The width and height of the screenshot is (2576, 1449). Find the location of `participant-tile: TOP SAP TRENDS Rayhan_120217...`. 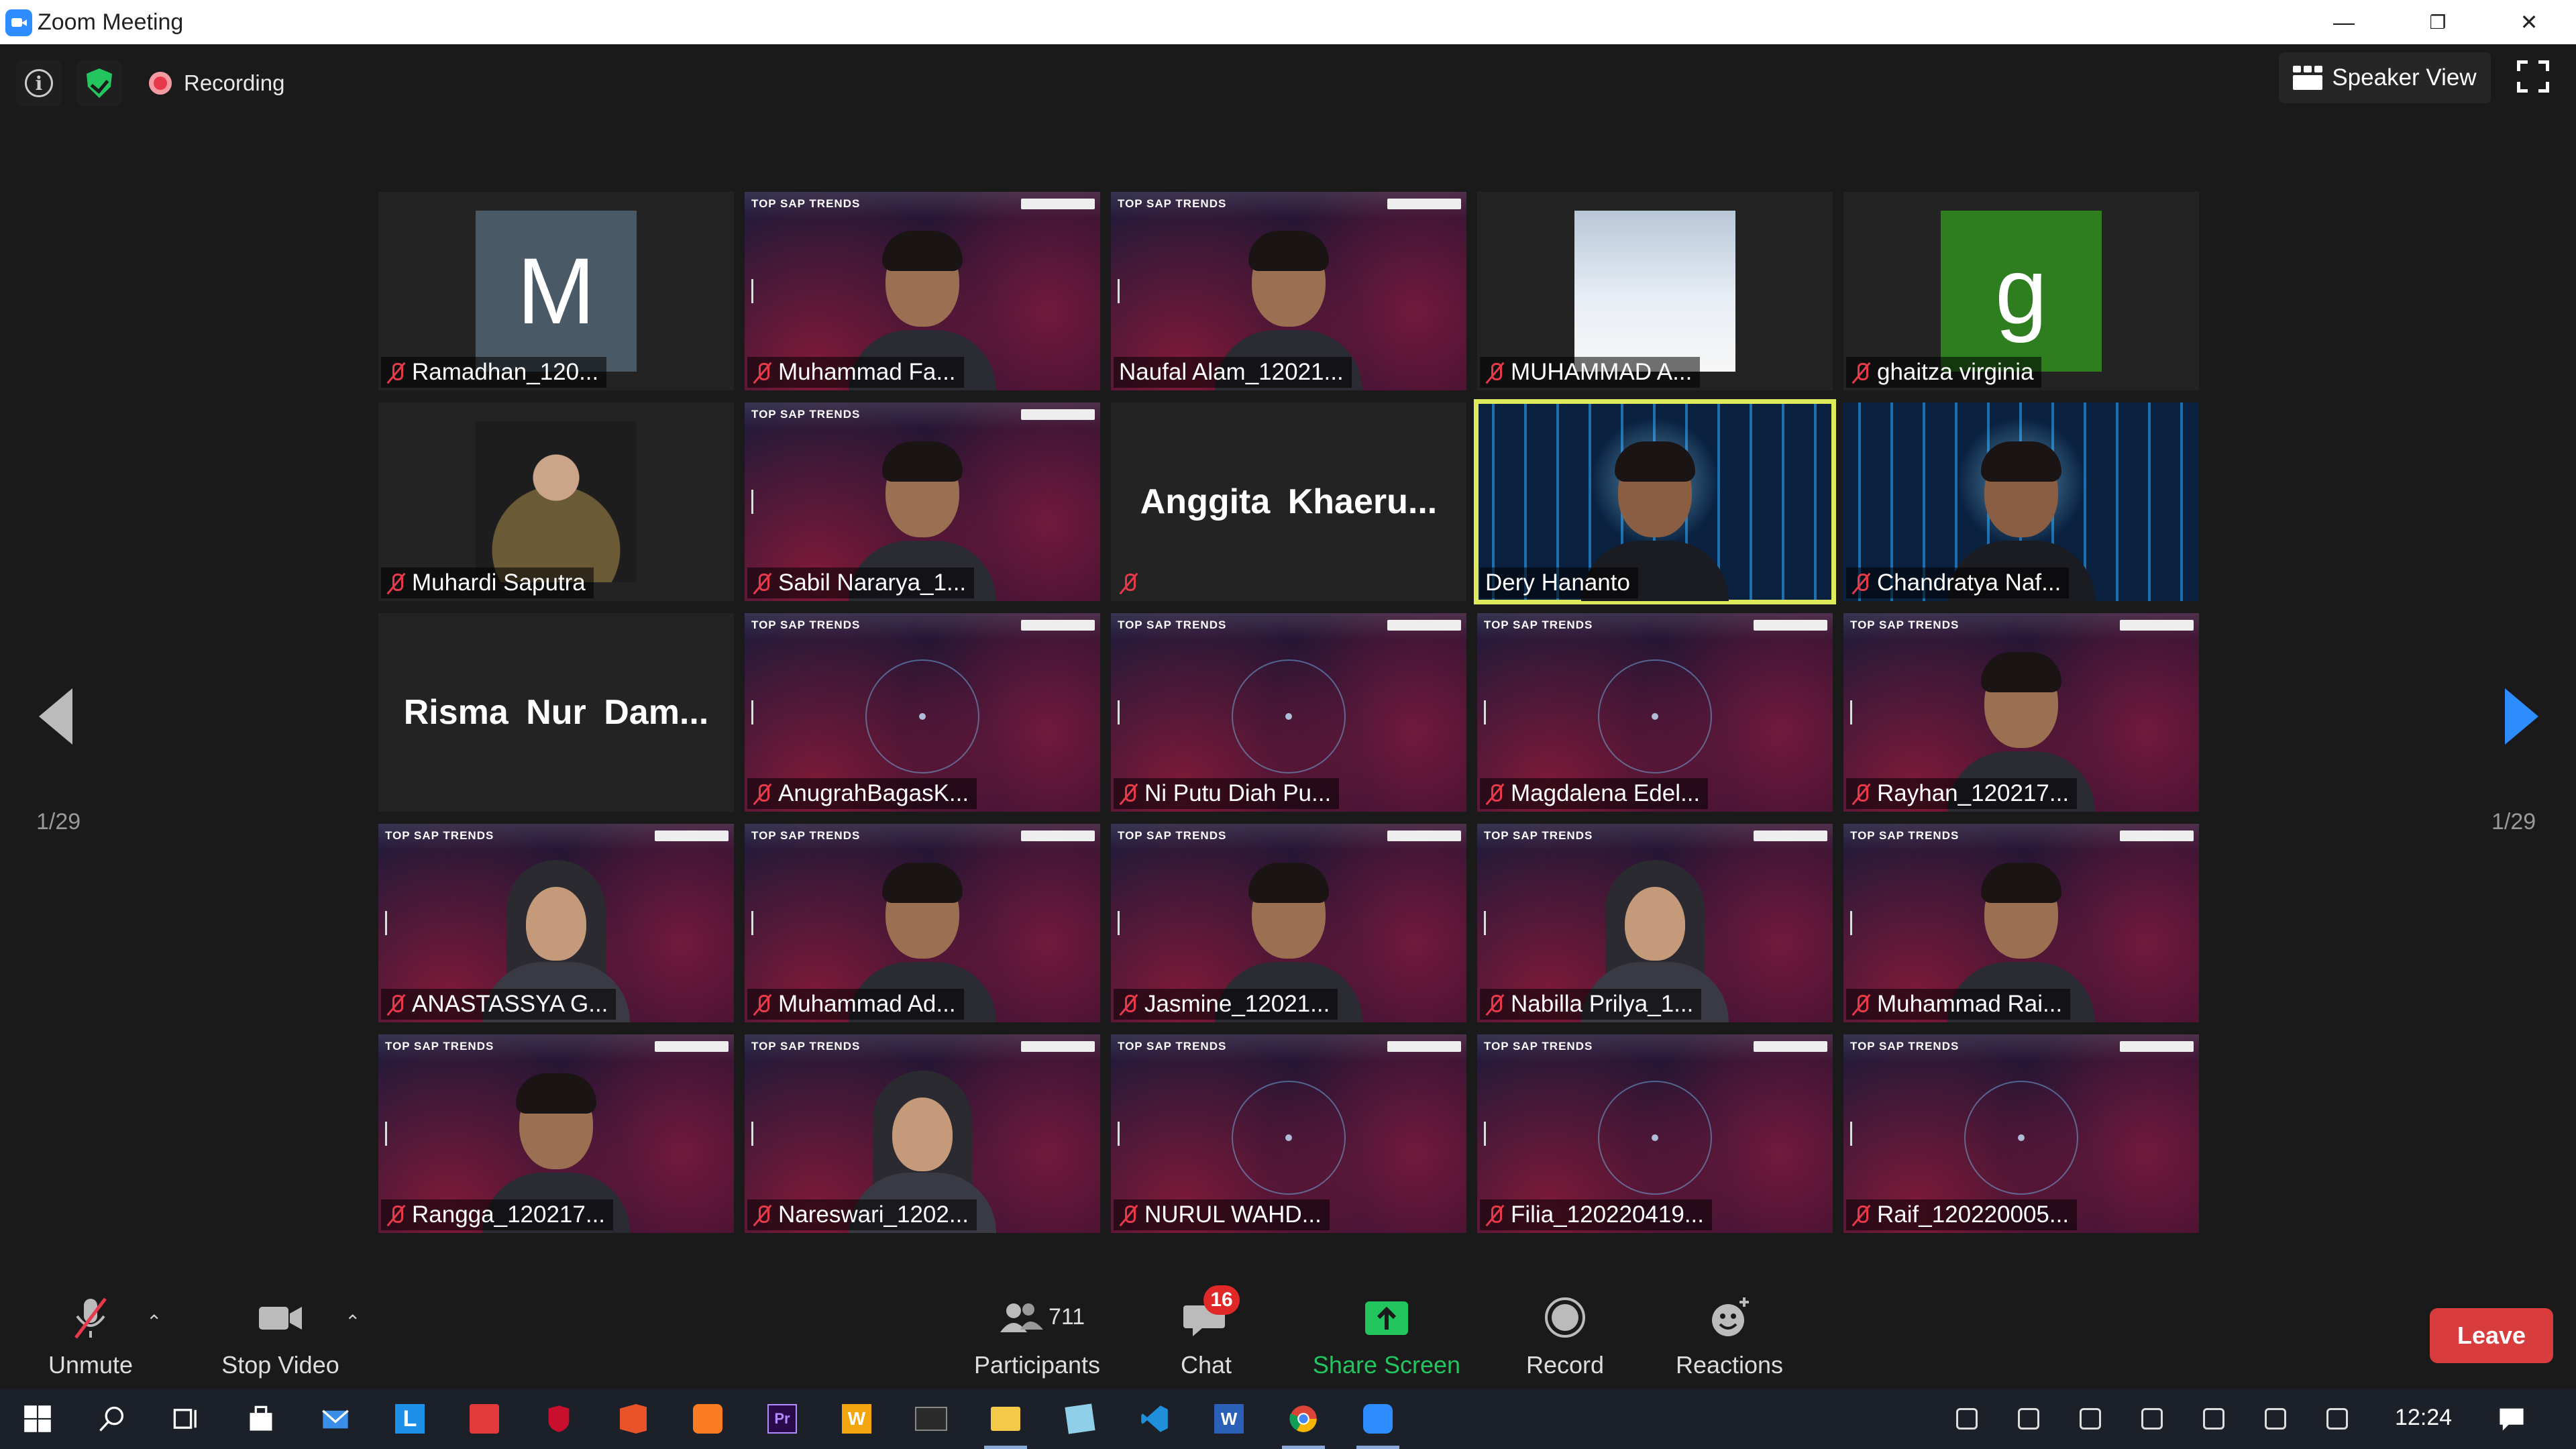

participant-tile: TOP SAP TRENDS Rayhan_120217... is located at coordinates (2021, 712).